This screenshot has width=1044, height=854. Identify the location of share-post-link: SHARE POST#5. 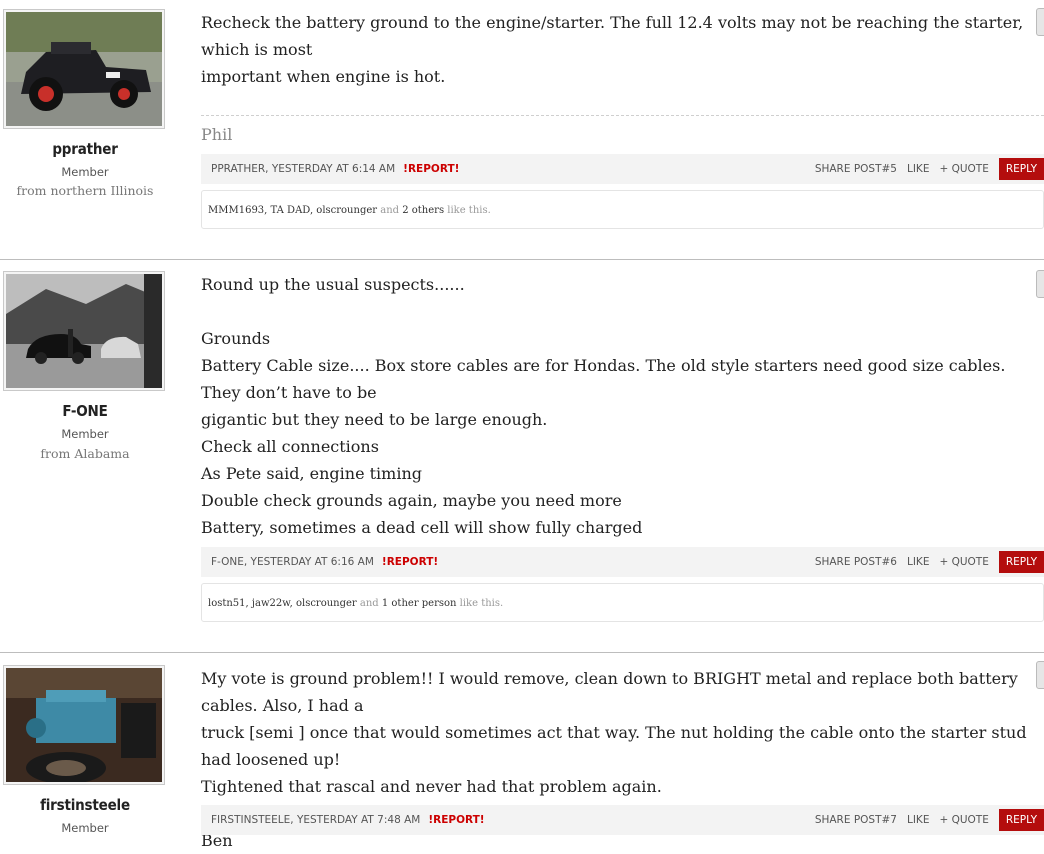
(856, 169).